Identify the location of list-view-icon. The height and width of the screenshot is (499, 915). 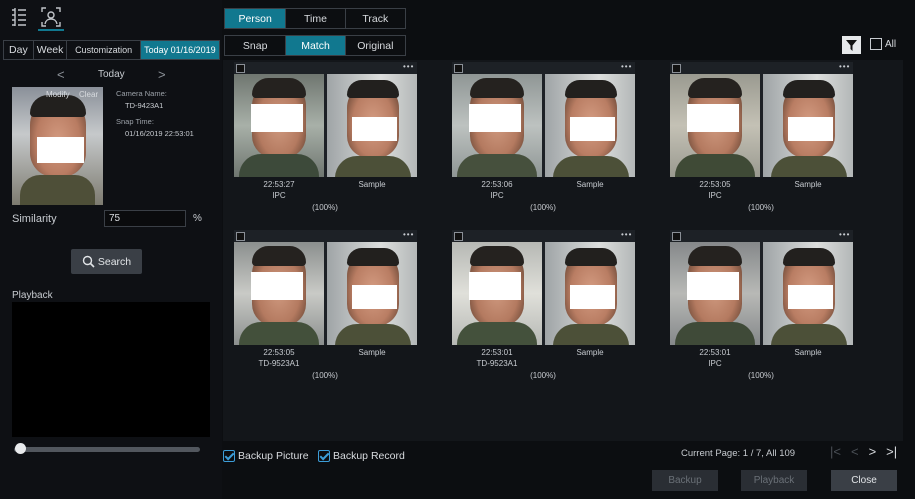
(19, 17).